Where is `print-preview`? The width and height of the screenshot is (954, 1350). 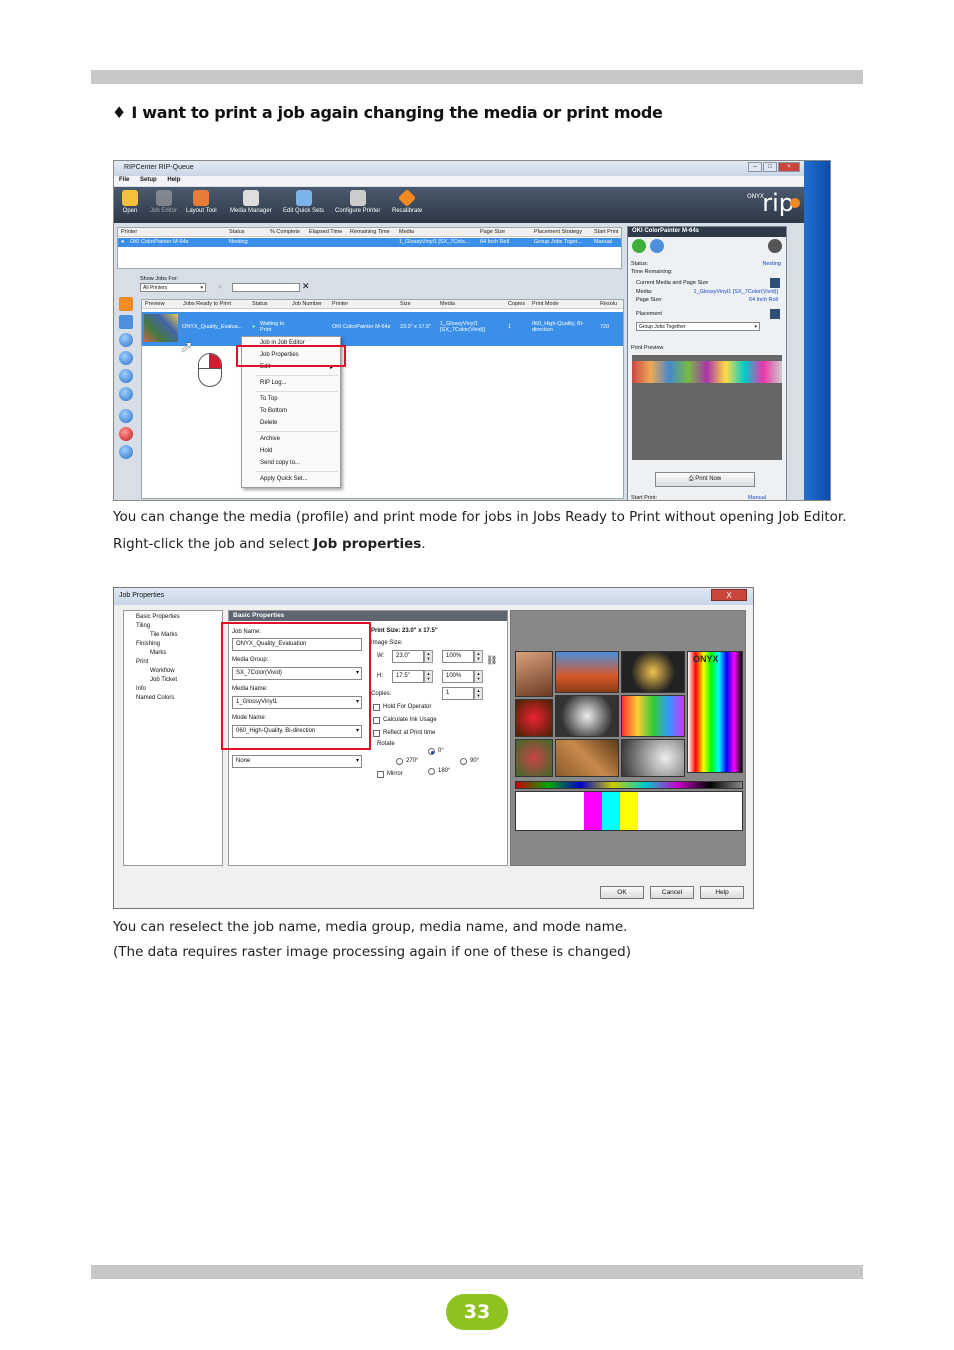
print-preview is located at coordinates (707, 407).